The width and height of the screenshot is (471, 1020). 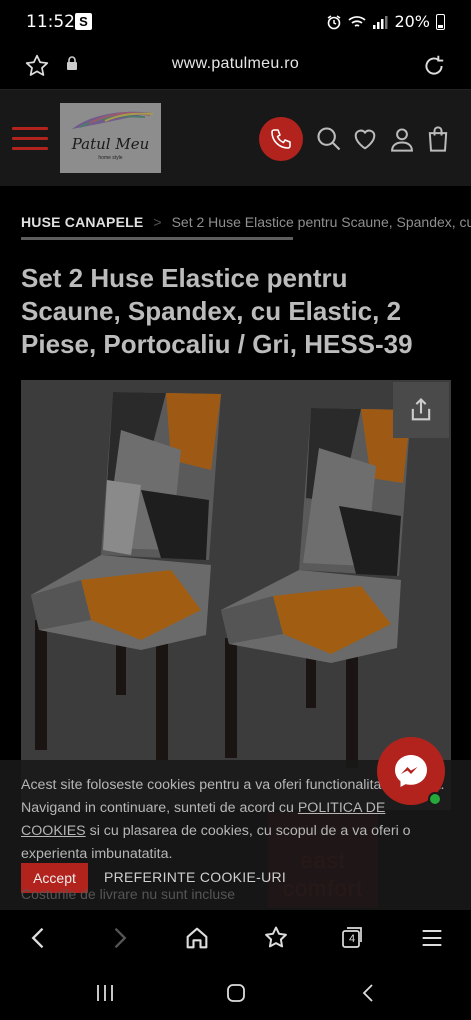 What do you see at coordinates (369, 993) in the screenshot?
I see `system-back-icon` at bounding box center [369, 993].